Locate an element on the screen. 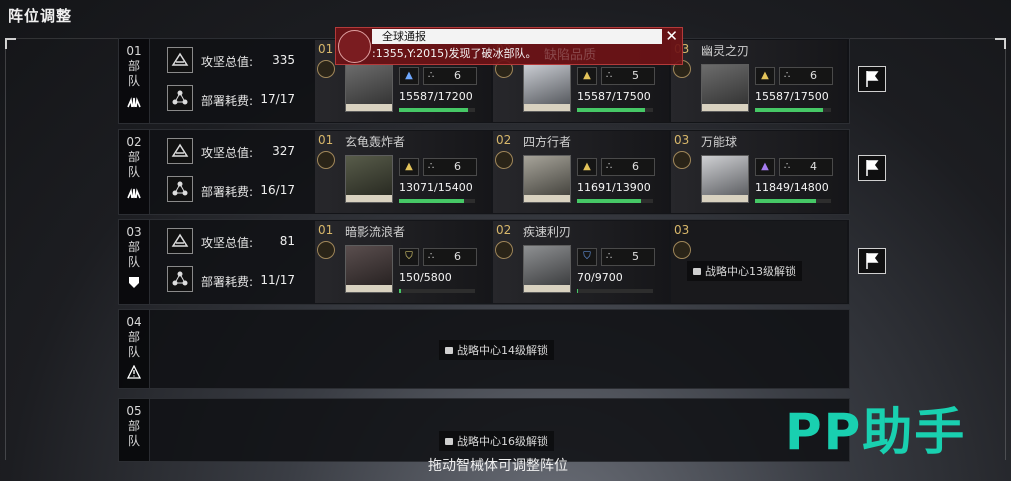 The image size is (1011, 481). global-broadcast-toast: 全球通报 :1355,Y:2015)发现了破冰部队。 ✕ is located at coordinates (509, 46).